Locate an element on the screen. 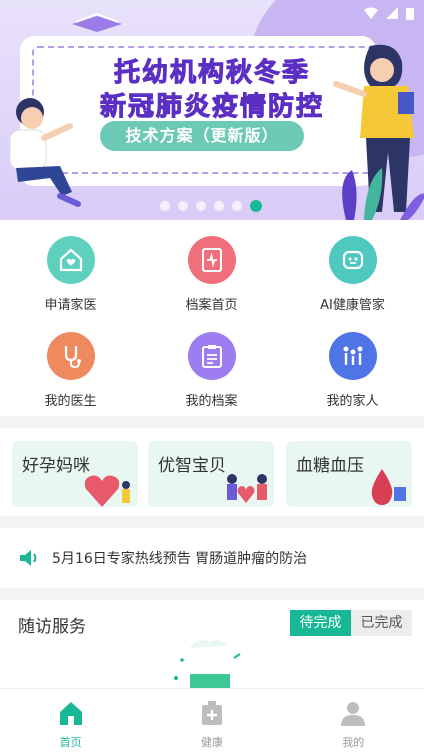  blood-drop-illustration is located at coordinates (388, 487).